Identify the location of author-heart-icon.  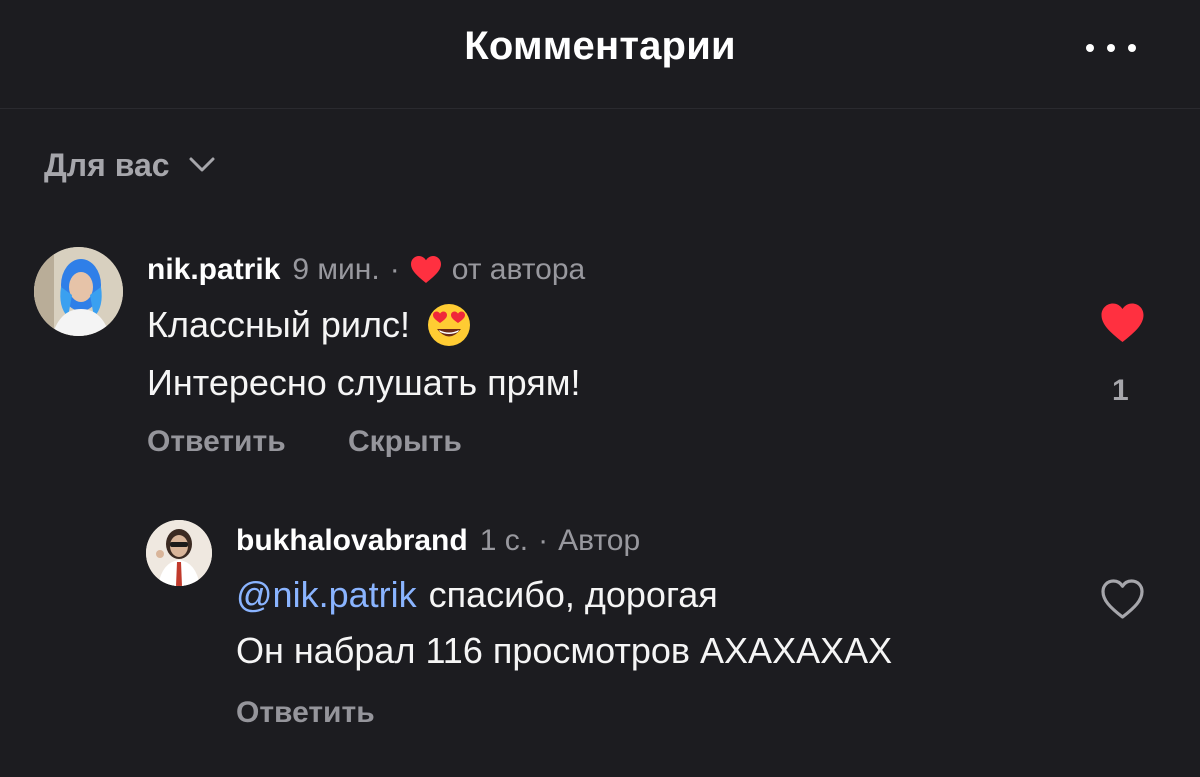
(425, 269).